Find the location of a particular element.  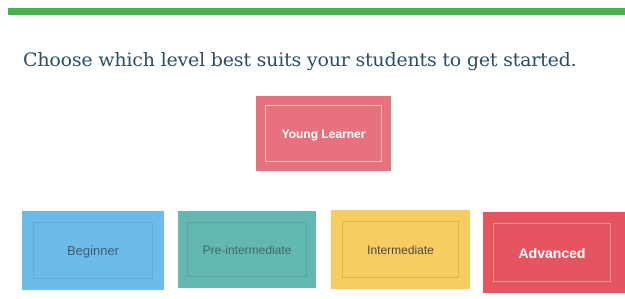

young-learner-label: Young Learner is located at coordinates (323, 133).